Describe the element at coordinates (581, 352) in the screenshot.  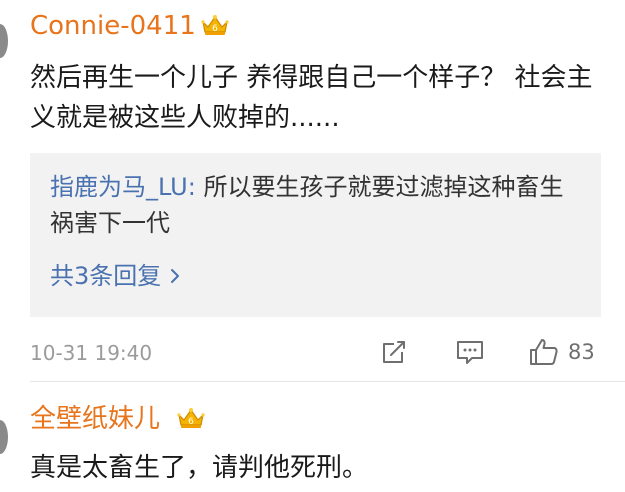
I see `like-count: 83` at that location.